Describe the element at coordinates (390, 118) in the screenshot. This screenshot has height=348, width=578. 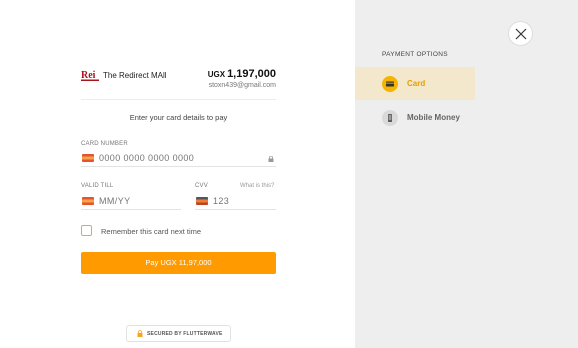
I see `phone-icon` at that location.